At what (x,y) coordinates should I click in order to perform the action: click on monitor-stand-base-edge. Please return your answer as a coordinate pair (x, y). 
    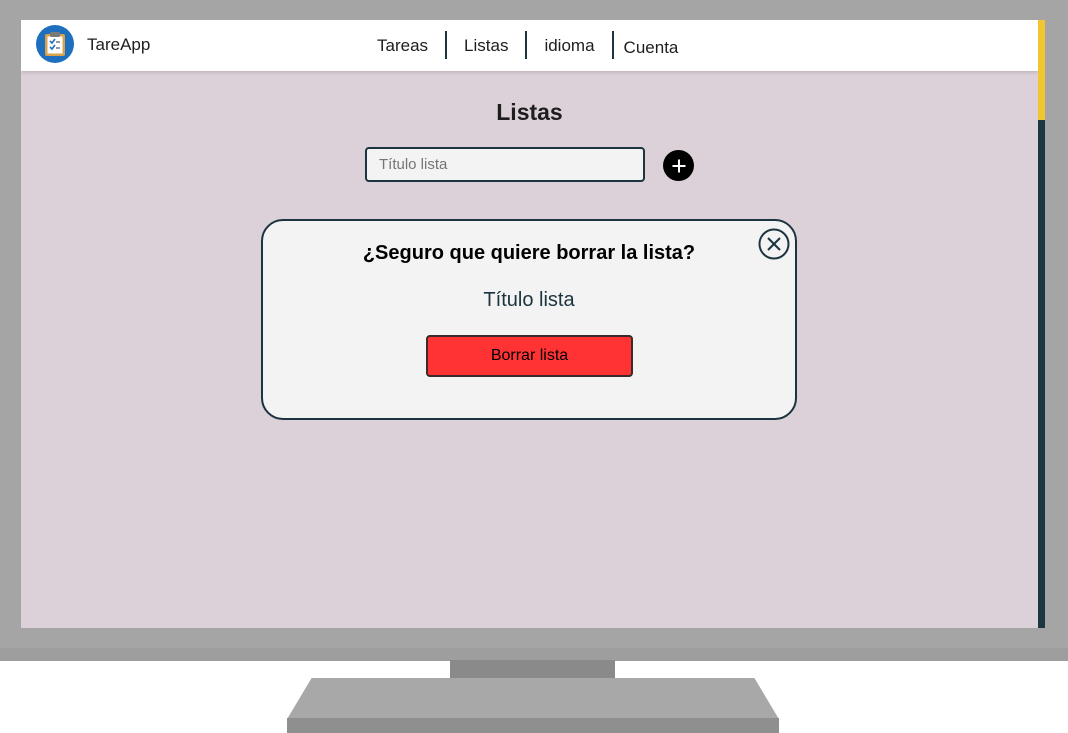
    Looking at the image, I should click on (533, 725).